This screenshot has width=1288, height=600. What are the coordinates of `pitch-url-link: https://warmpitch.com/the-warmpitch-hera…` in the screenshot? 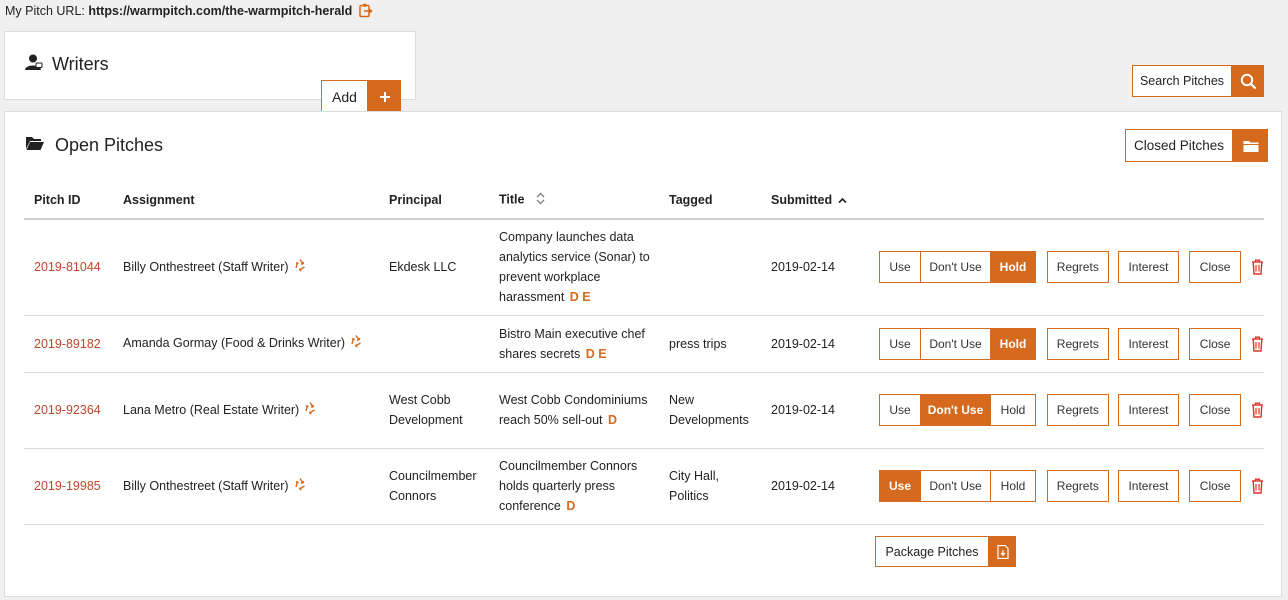 It's located at (220, 11).